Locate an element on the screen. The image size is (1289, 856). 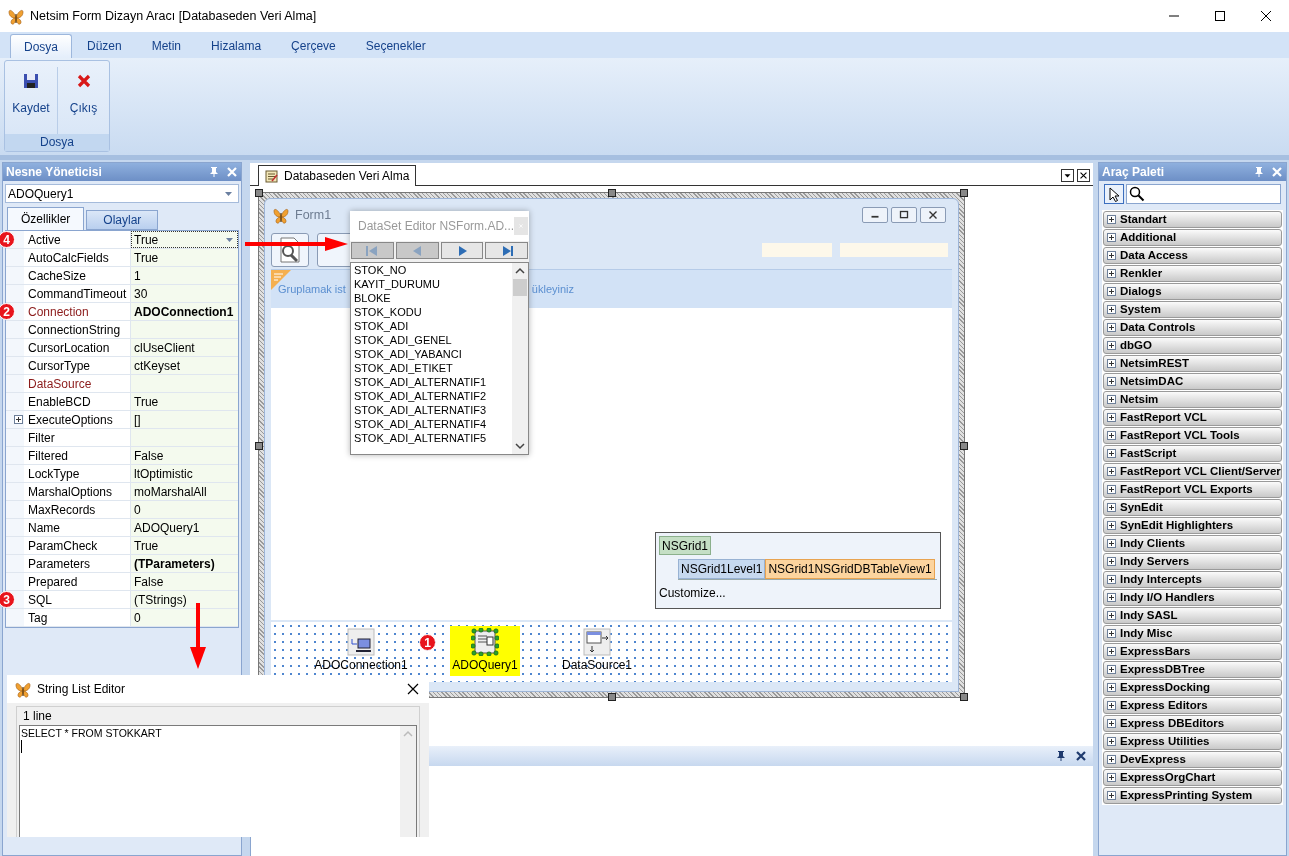
palette-category: Indy Clients is located at coordinates (1192, 543).